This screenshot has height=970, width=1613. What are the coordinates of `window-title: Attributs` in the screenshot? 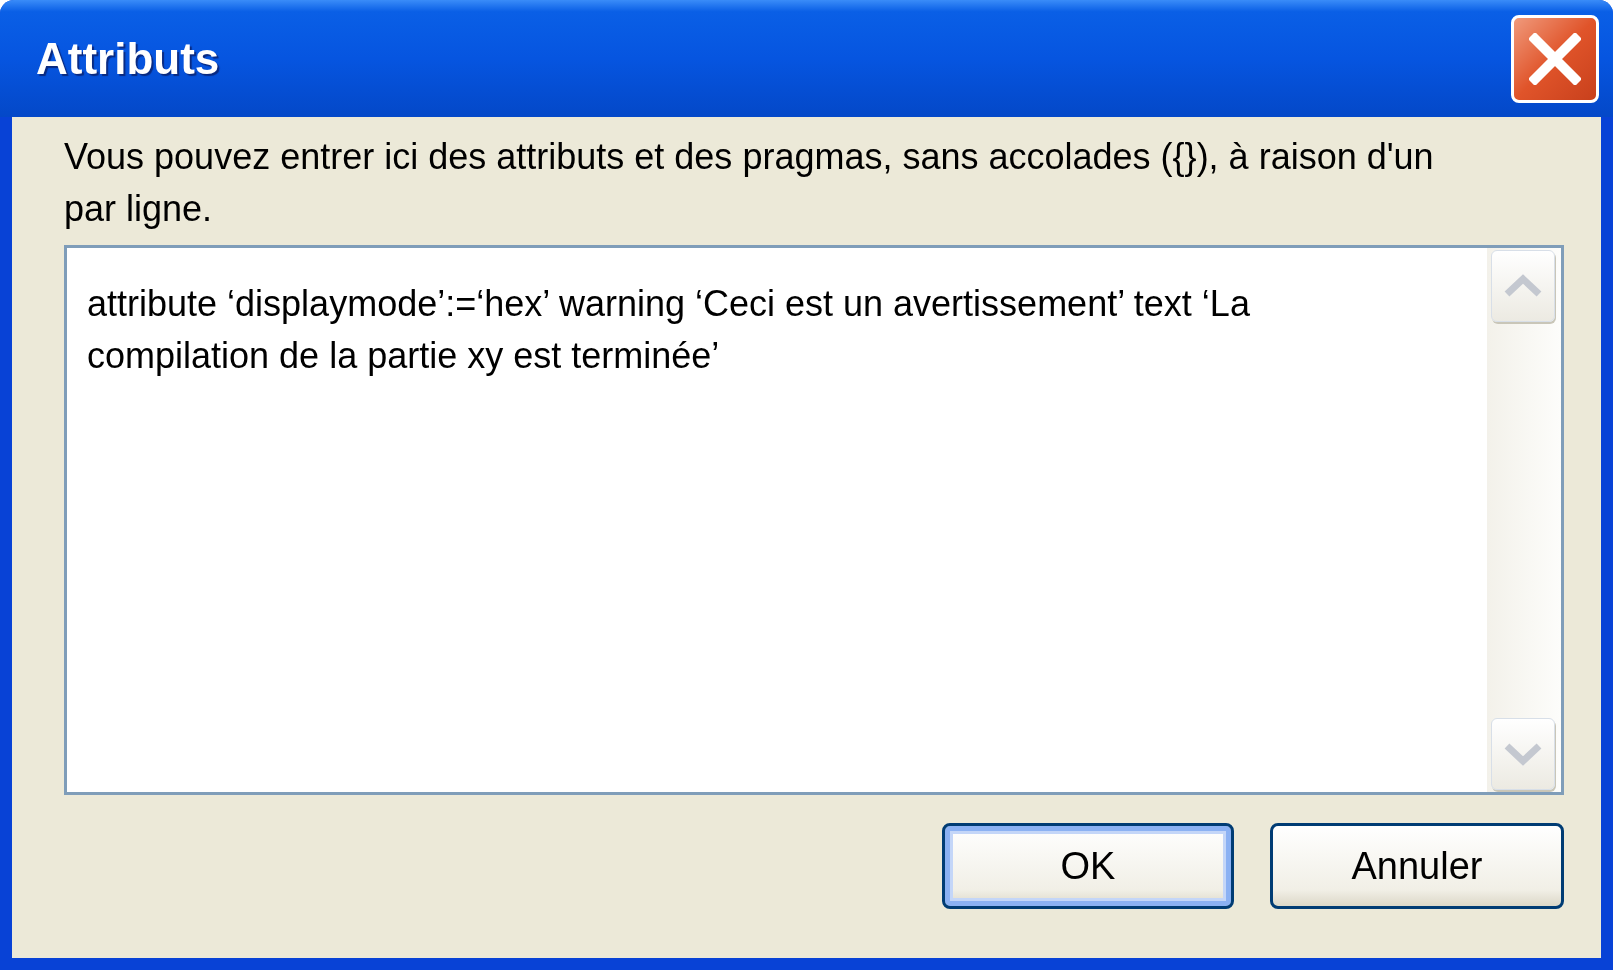 It's located at (128, 58).